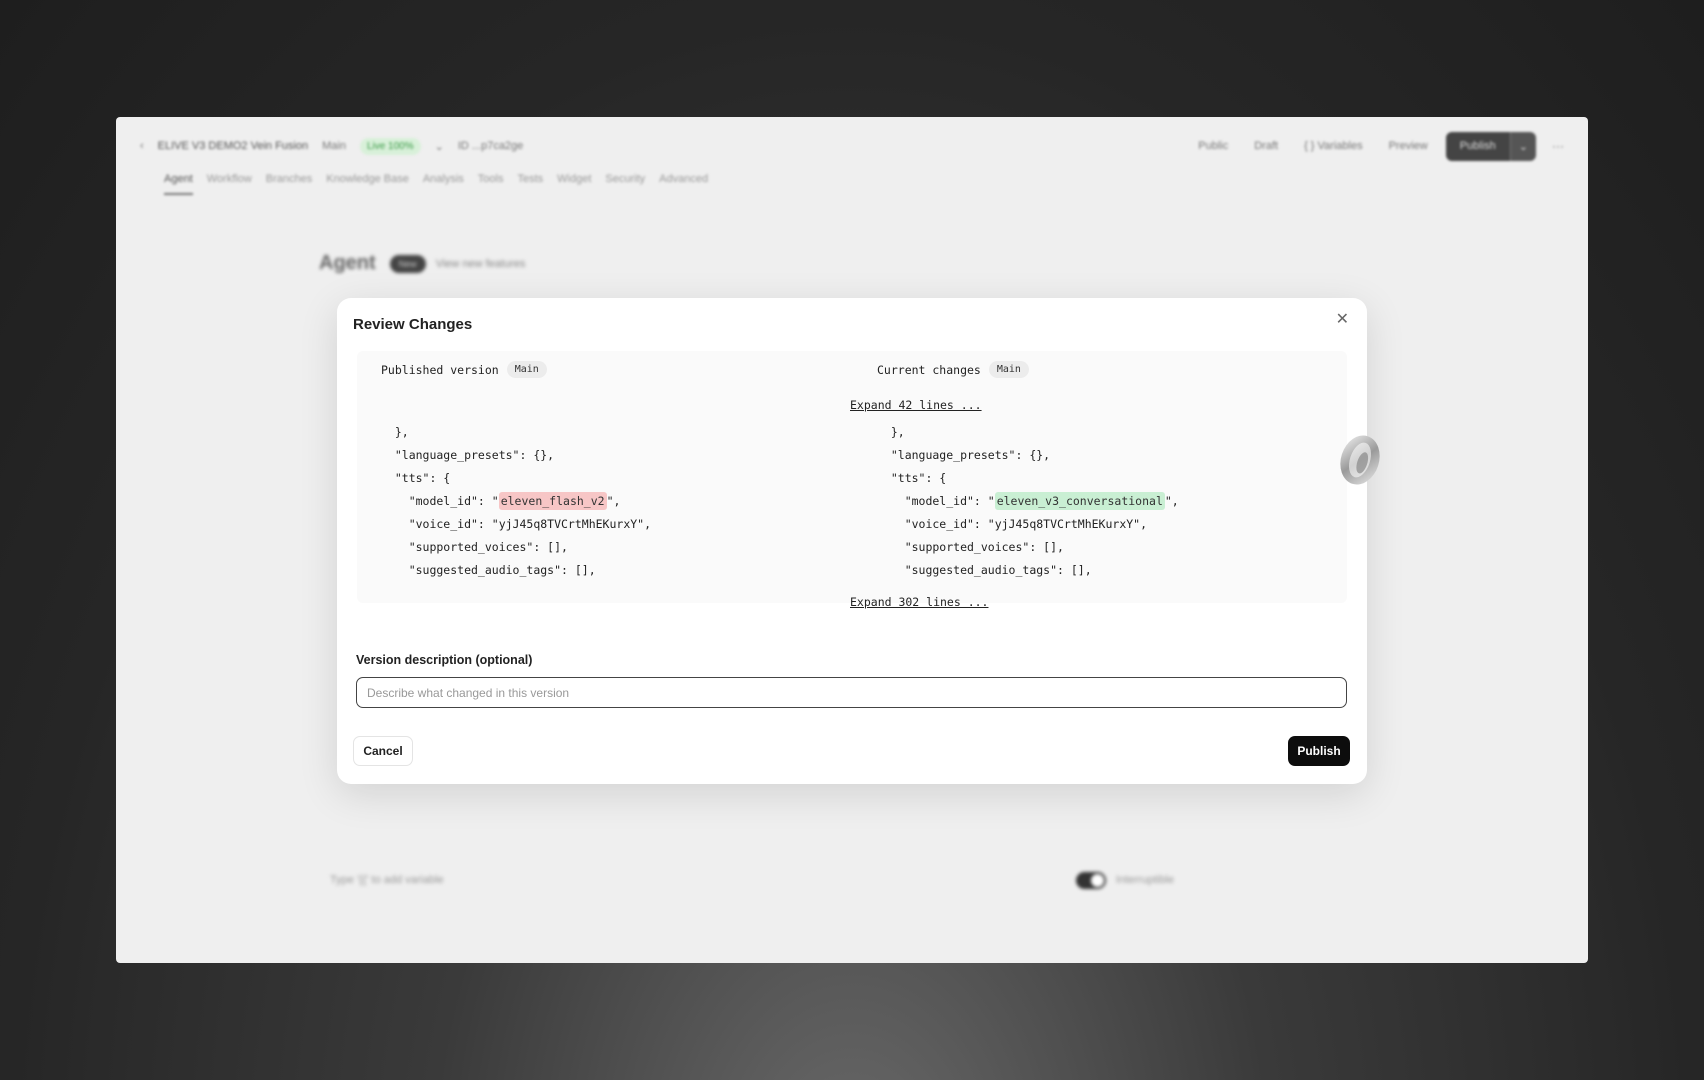 The width and height of the screenshot is (1704, 1080). I want to click on tab-tests: Tests, so click(530, 184).